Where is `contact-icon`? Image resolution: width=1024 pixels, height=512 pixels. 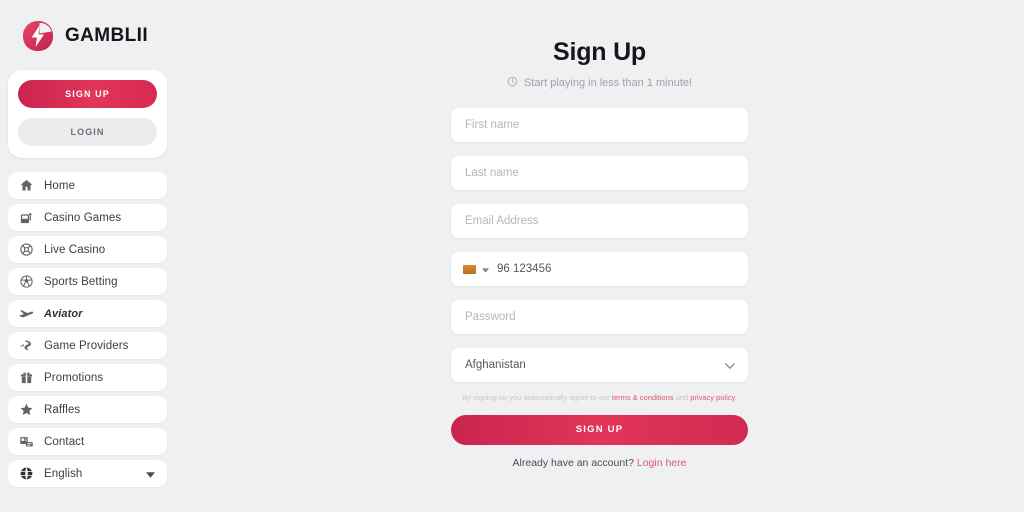
contact-icon is located at coordinates (26, 442).